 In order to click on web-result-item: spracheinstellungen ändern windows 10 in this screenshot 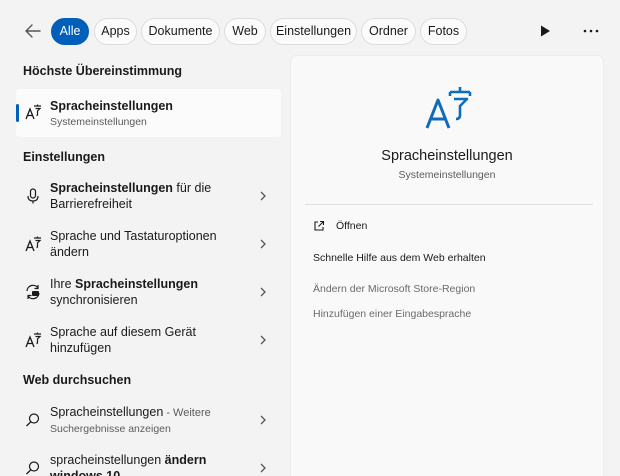, I will do `click(148, 462)`.